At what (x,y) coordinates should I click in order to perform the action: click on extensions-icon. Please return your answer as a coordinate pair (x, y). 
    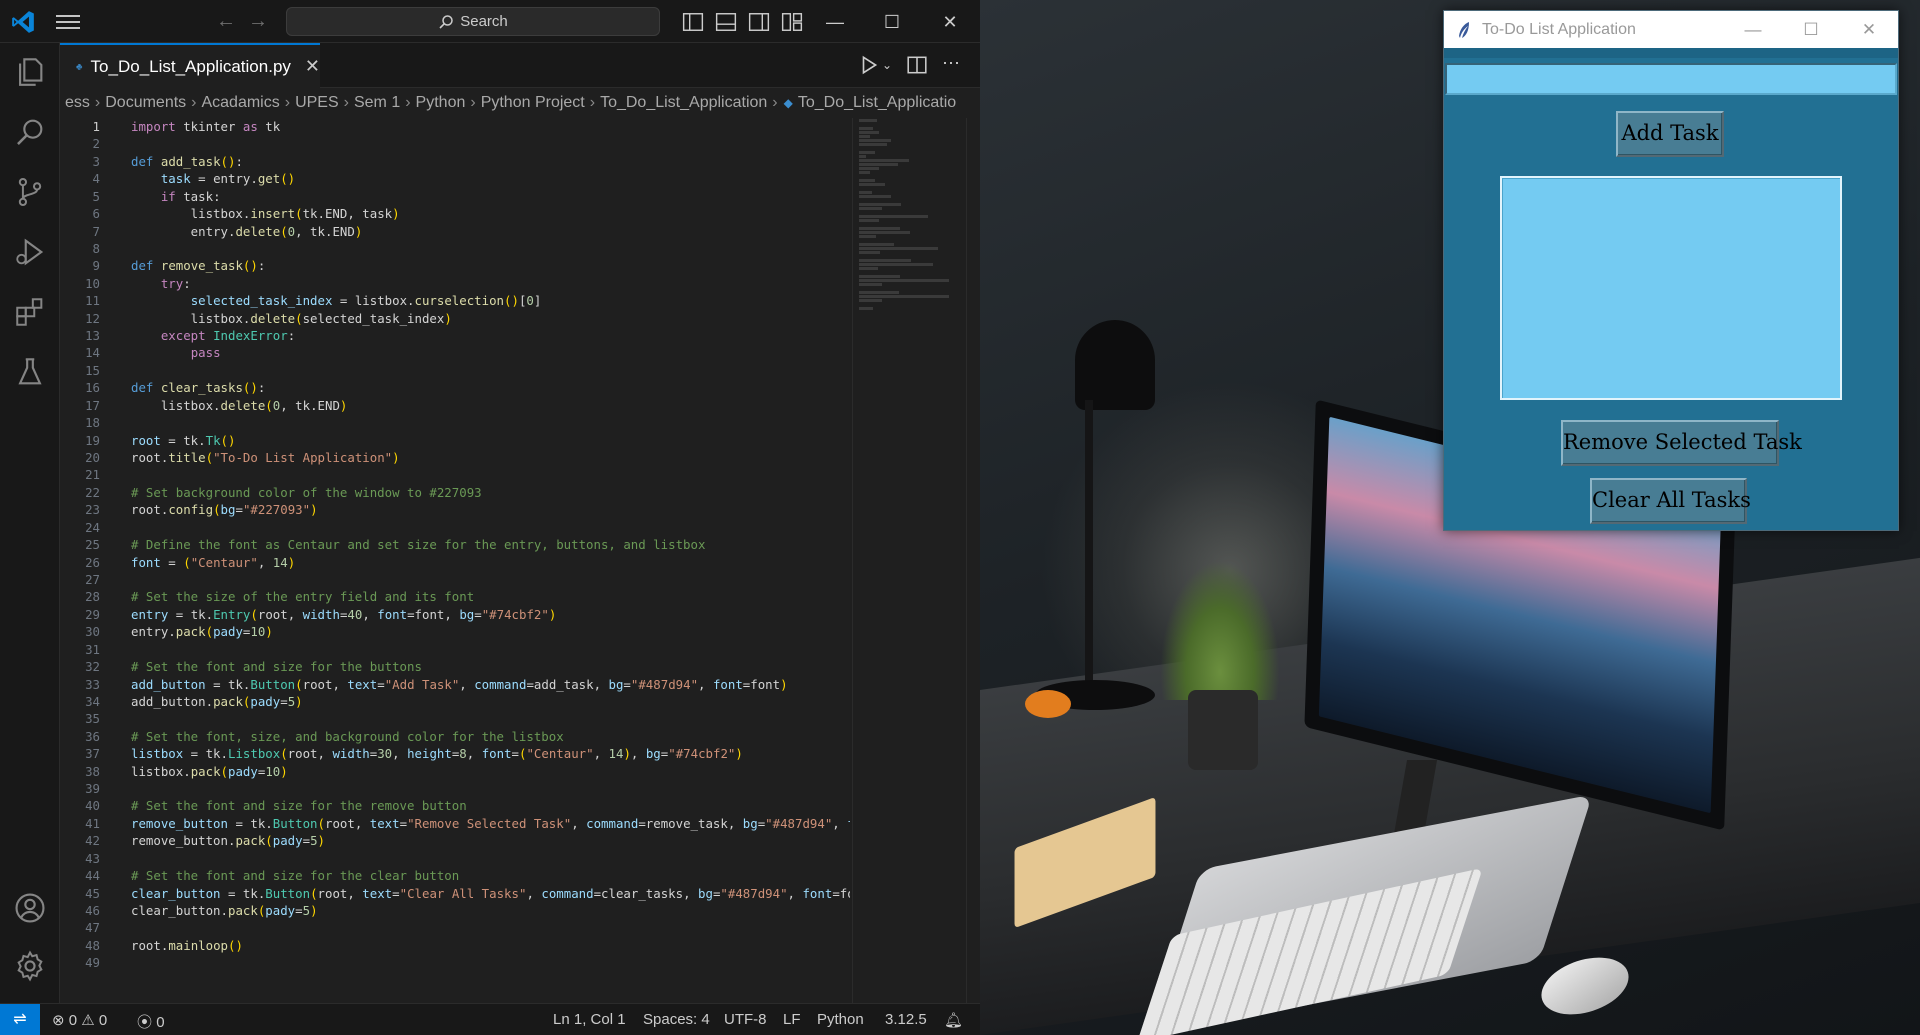
    Looking at the image, I should click on (30, 312).